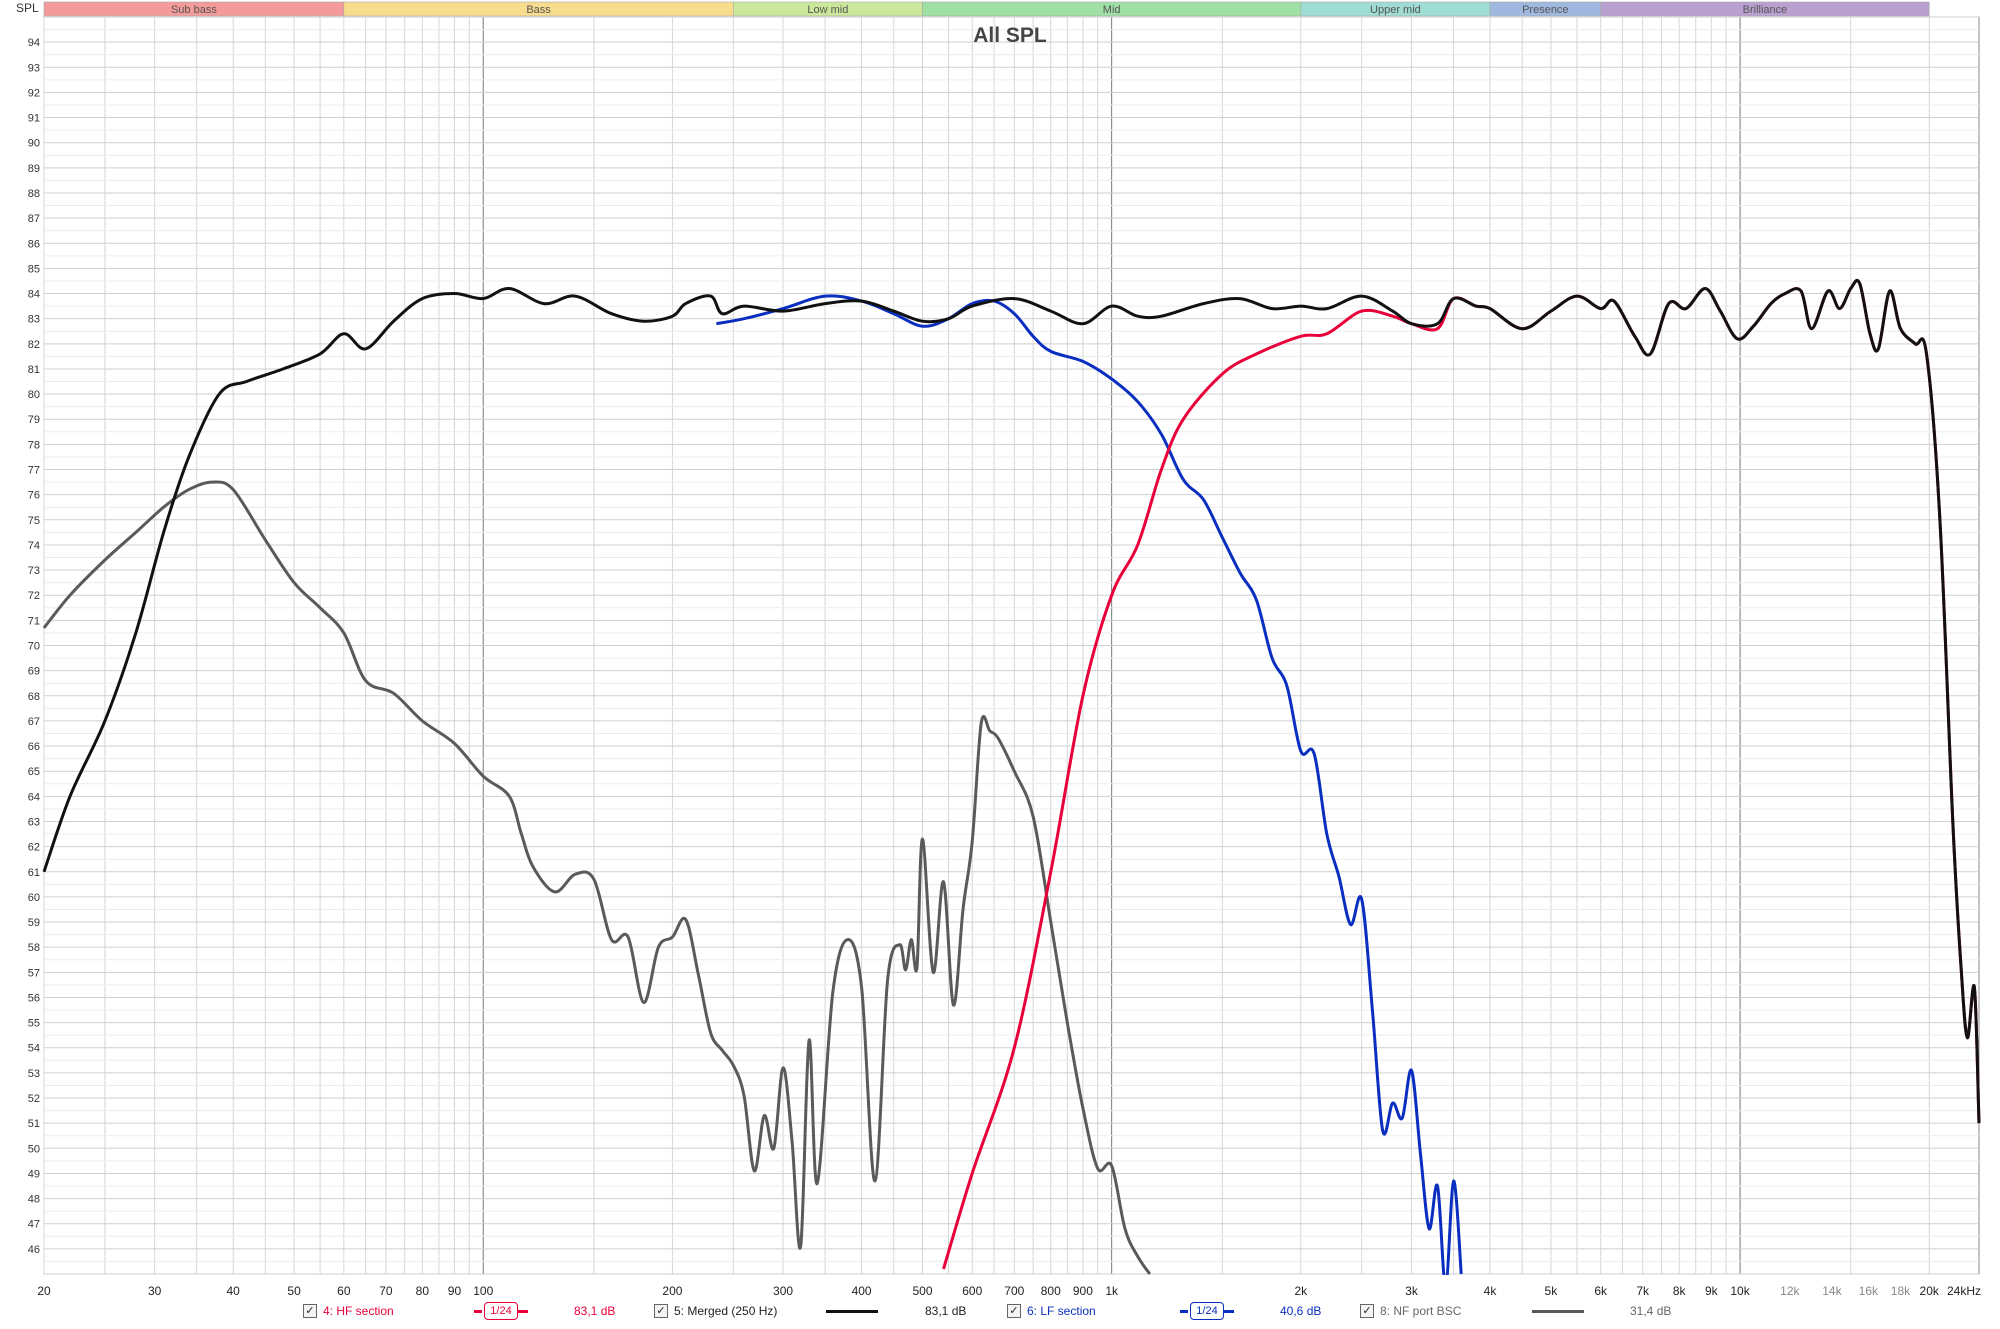  I want to click on hf-section-checkbox, so click(310, 1311).